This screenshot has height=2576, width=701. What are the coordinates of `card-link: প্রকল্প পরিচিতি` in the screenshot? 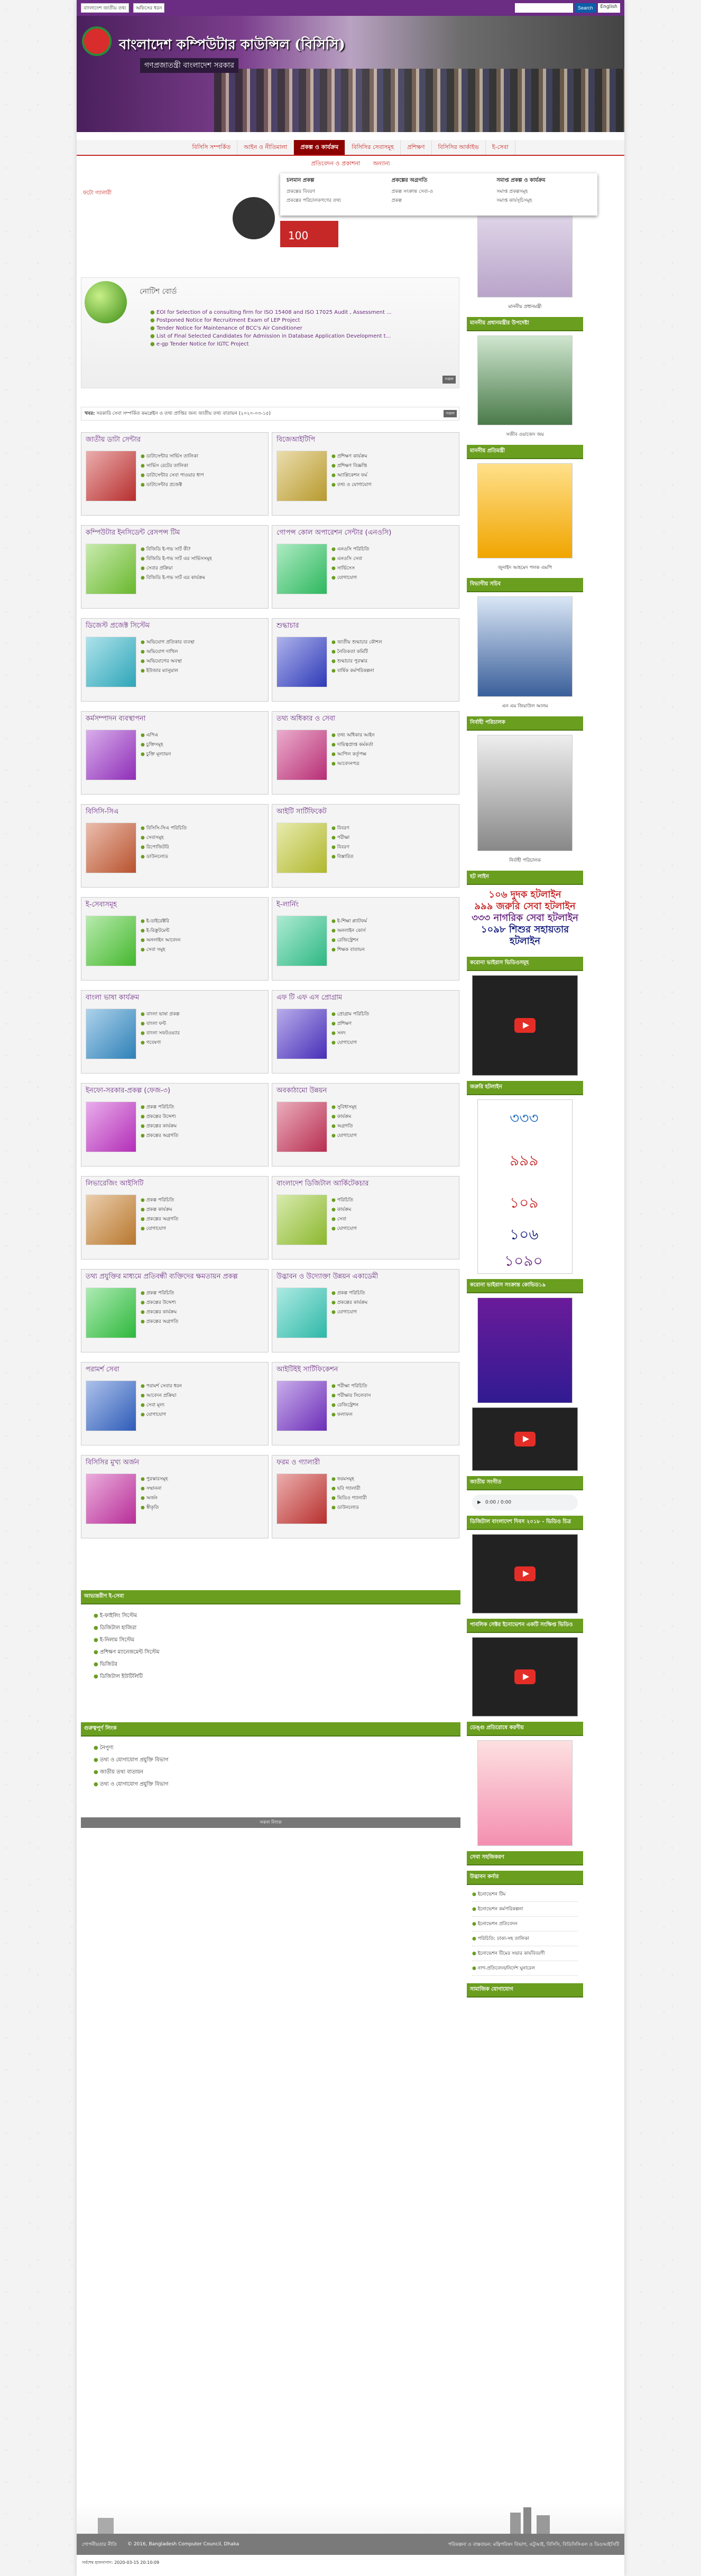 It's located at (159, 1200).